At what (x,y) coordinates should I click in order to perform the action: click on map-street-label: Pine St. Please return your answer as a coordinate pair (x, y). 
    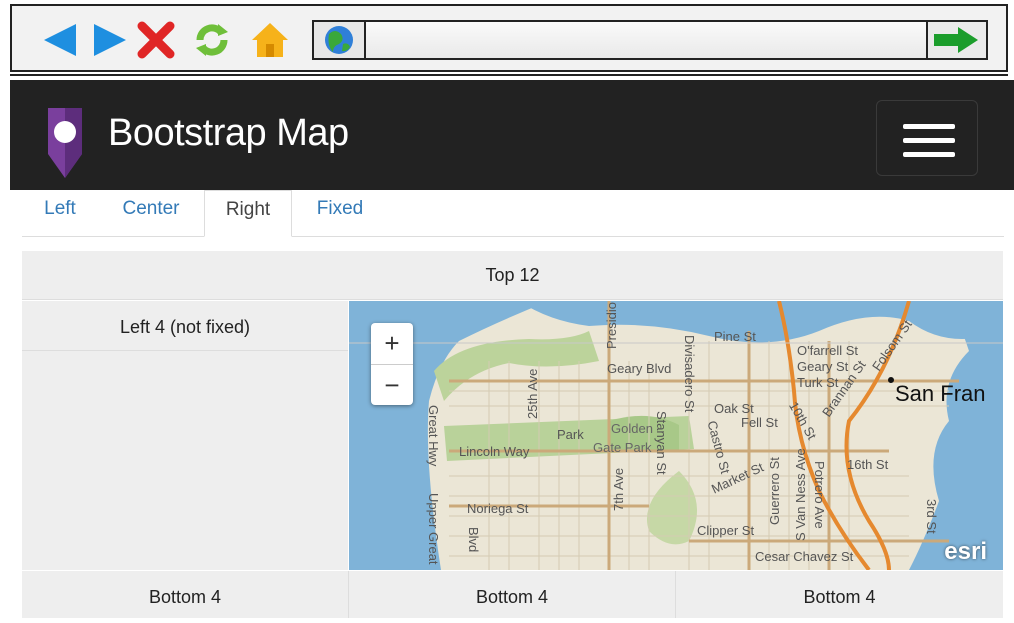
    Looking at the image, I should click on (735, 336).